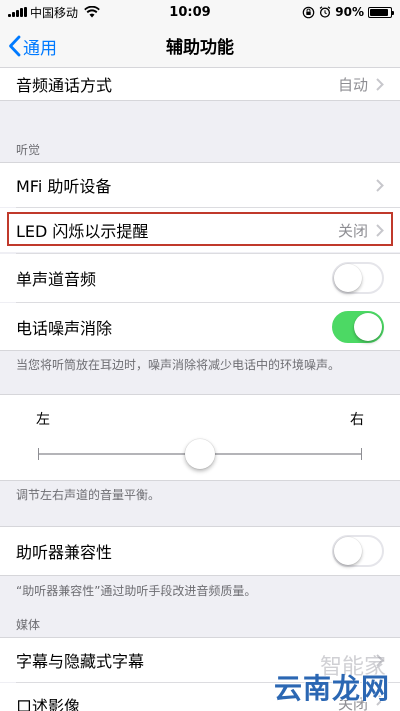 This screenshot has height=711, width=400. What do you see at coordinates (200, 551) in the screenshot?
I see `hearing-aid-row: 助听器兼容性` at bounding box center [200, 551].